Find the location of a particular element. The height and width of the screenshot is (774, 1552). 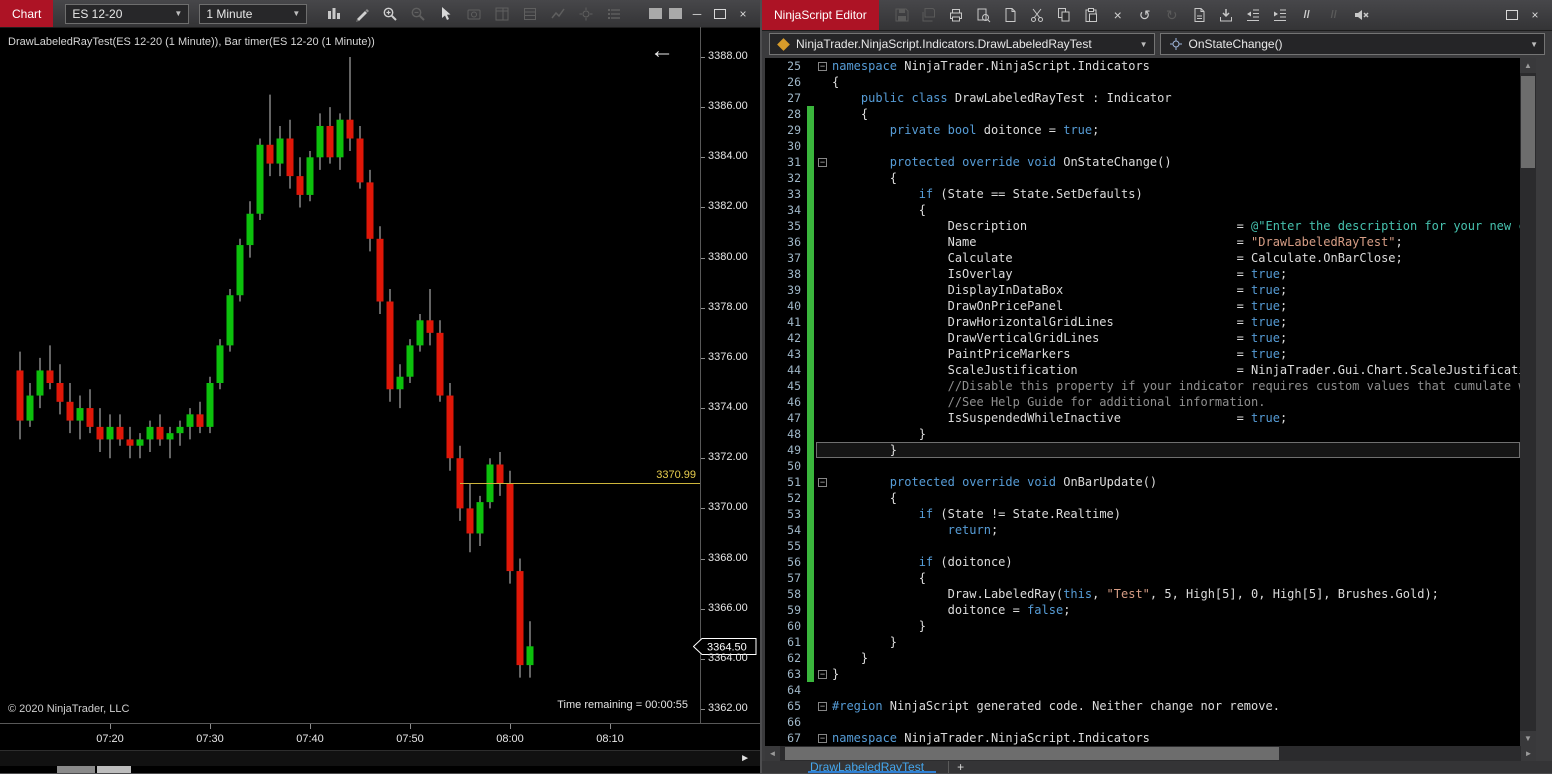

scroll-up-icon: ▲ is located at coordinates (1528, 65).